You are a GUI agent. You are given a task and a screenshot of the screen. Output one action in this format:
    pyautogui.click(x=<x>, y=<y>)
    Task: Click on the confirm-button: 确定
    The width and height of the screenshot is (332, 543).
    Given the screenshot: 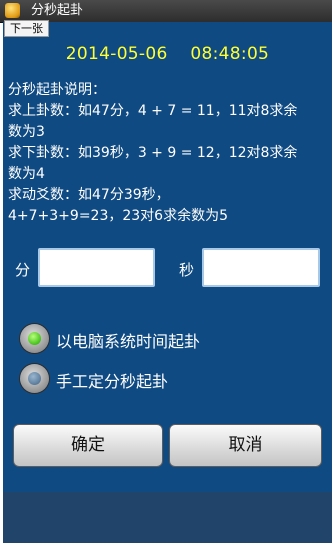 What is the action you would take?
    pyautogui.click(x=88, y=445)
    